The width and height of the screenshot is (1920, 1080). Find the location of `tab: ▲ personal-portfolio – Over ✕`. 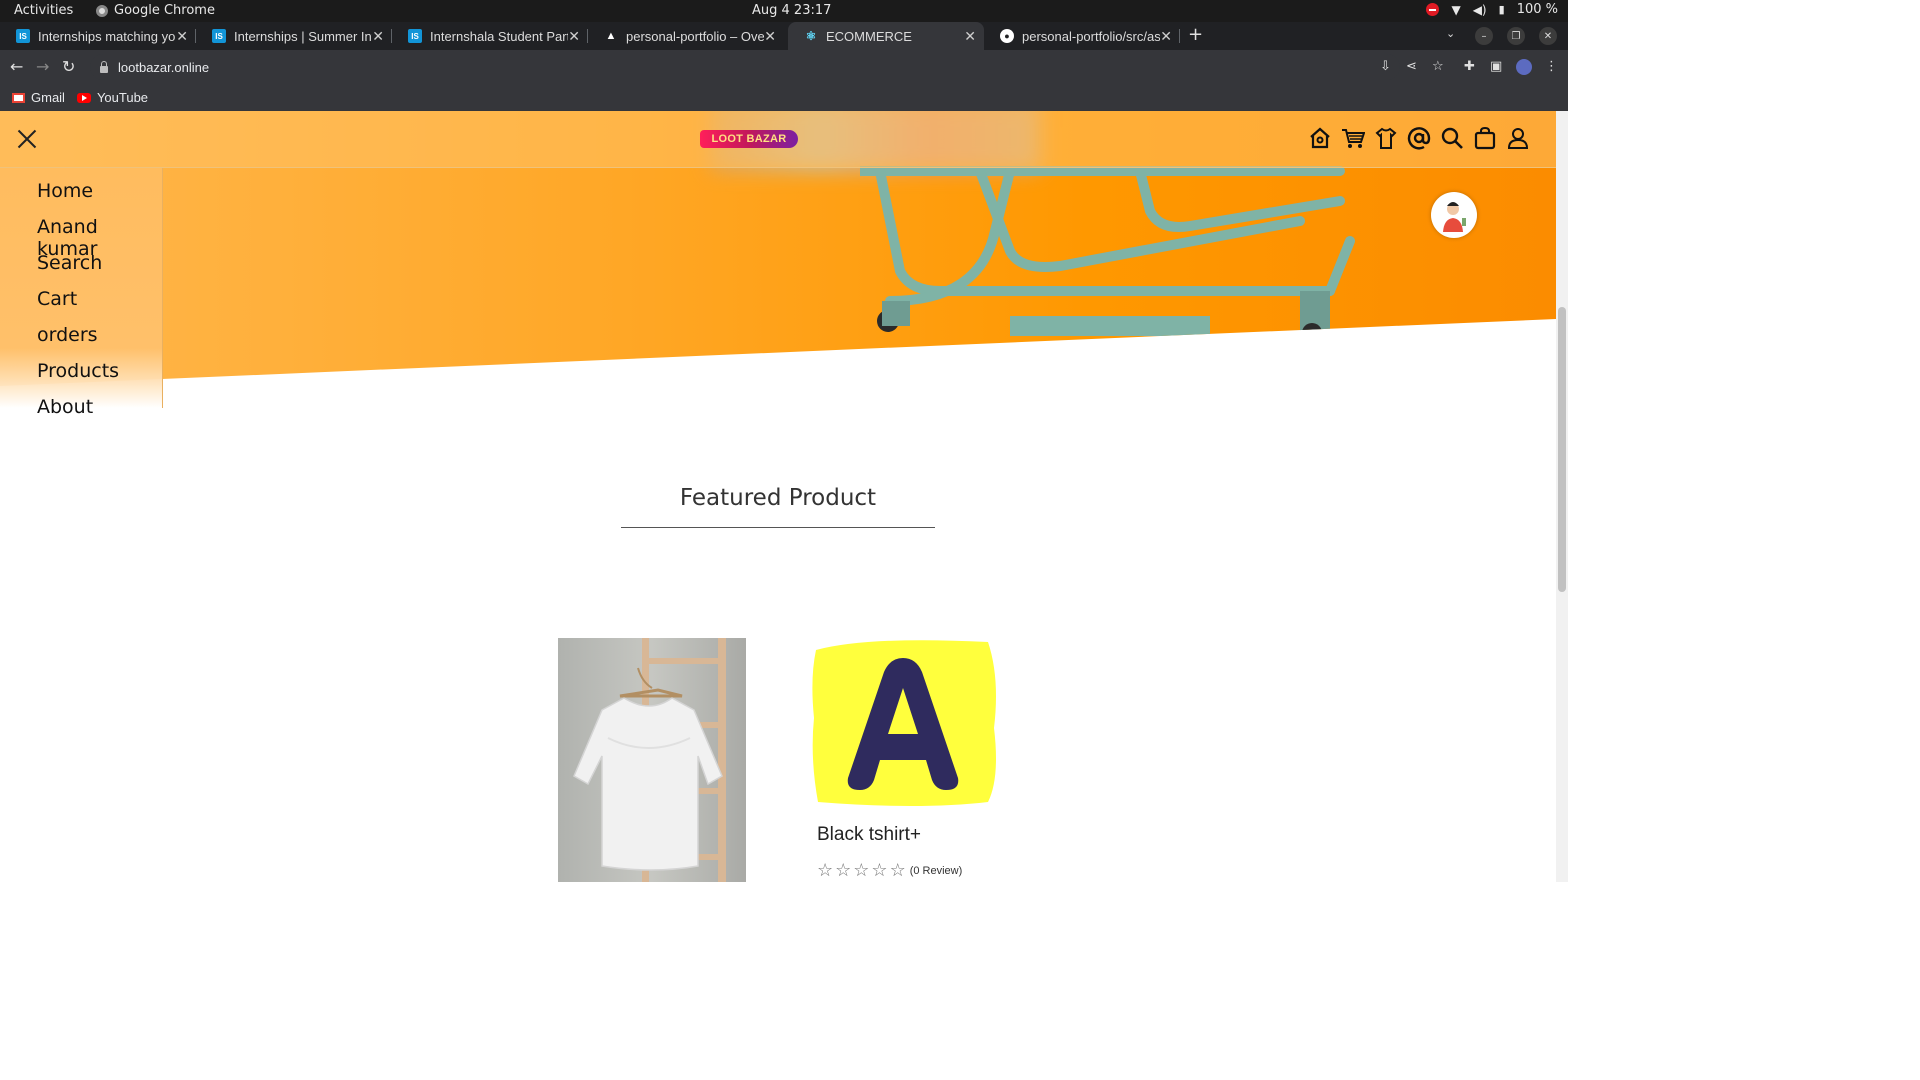

tab: ▲ personal-portfolio – Over ✕ is located at coordinates (686, 36).